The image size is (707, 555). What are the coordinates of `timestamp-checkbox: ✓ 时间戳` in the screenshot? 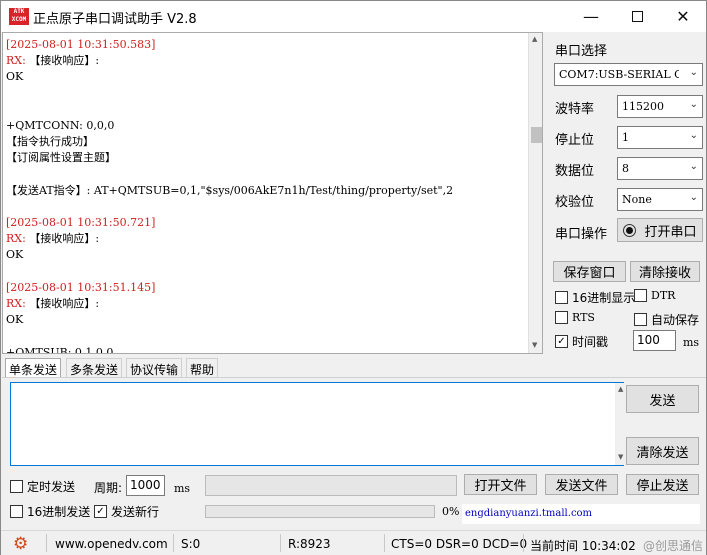 It's located at (581, 341).